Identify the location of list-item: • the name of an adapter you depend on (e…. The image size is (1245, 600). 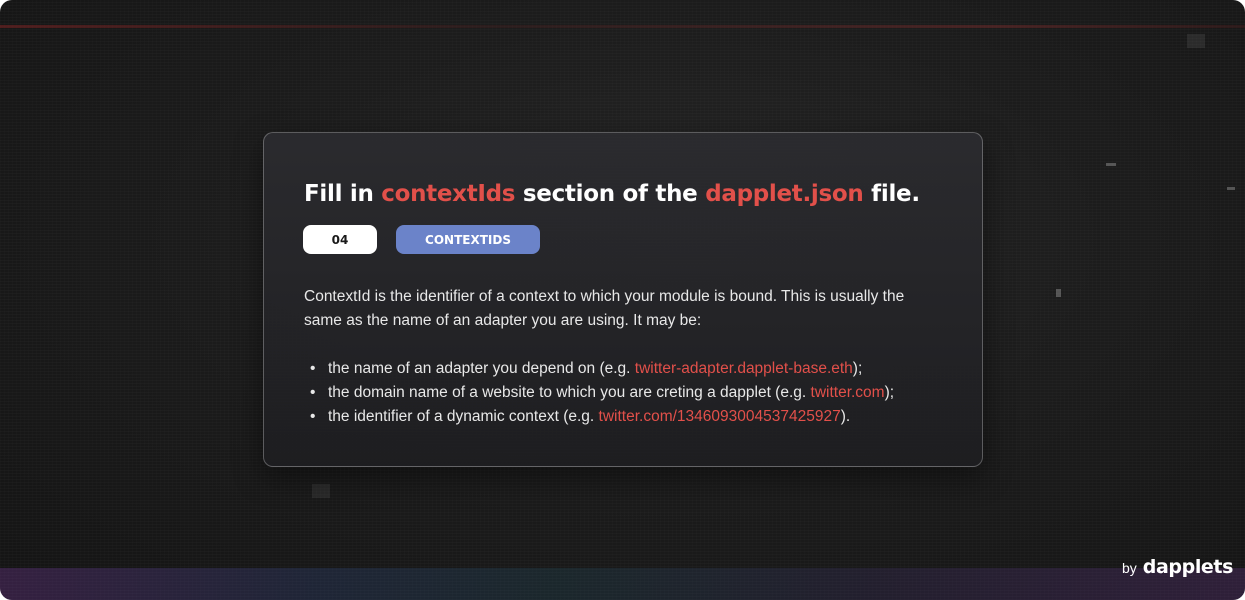
(640, 369).